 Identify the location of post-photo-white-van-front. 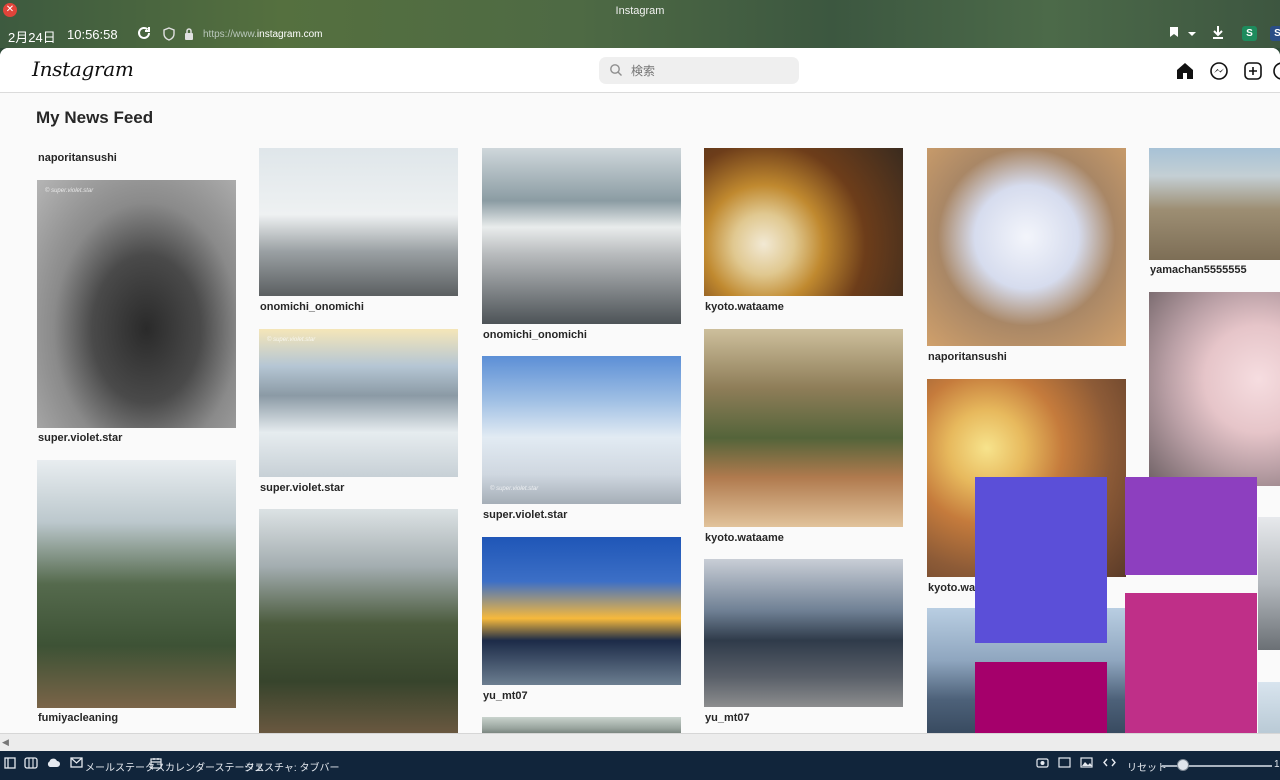
(581, 236).